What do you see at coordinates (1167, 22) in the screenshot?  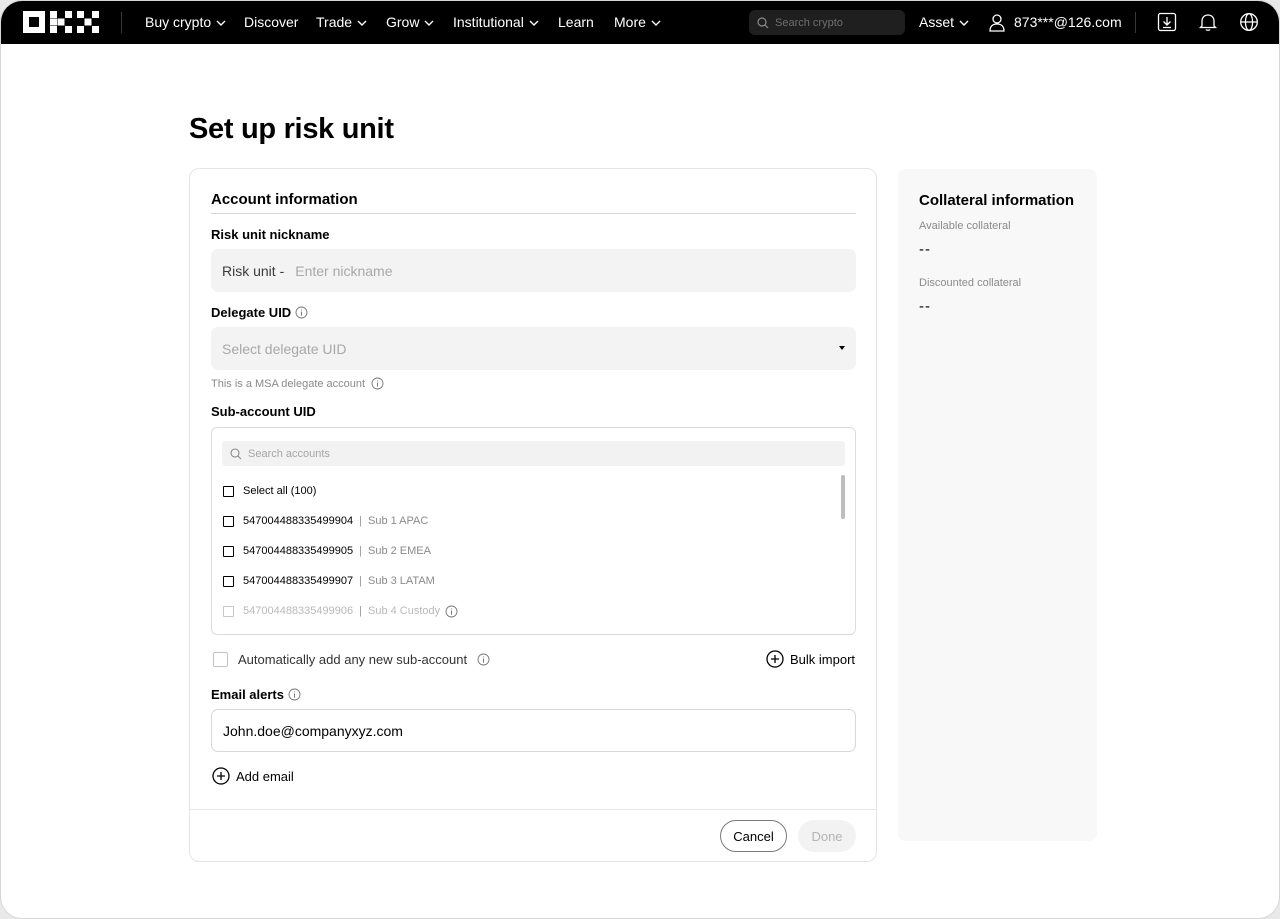 I see `download-icon` at bounding box center [1167, 22].